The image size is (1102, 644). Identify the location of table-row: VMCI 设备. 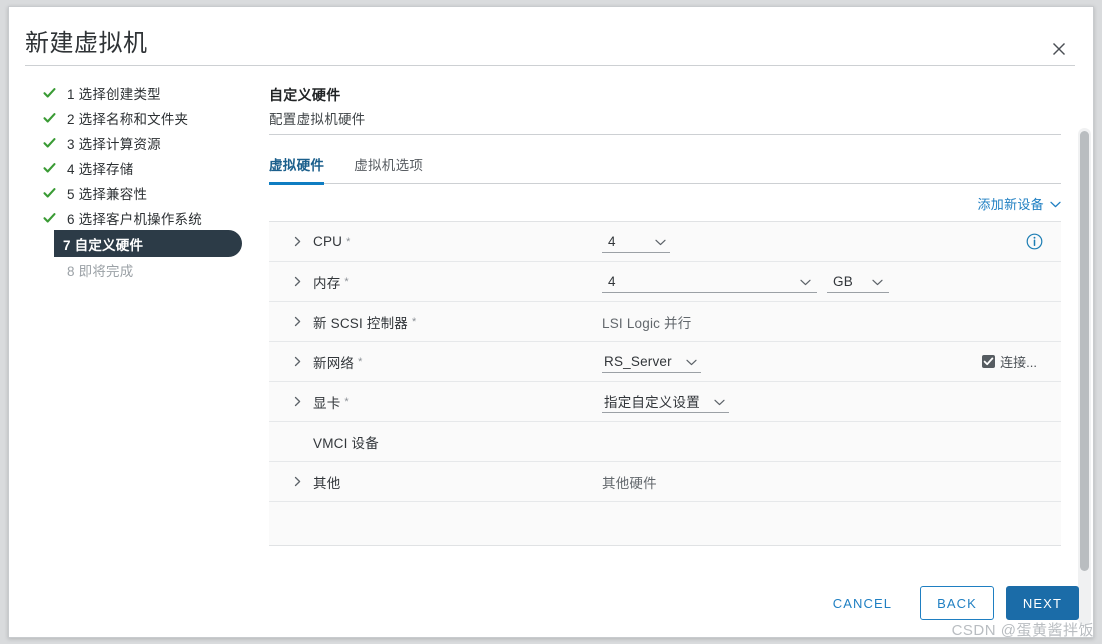
(665, 442).